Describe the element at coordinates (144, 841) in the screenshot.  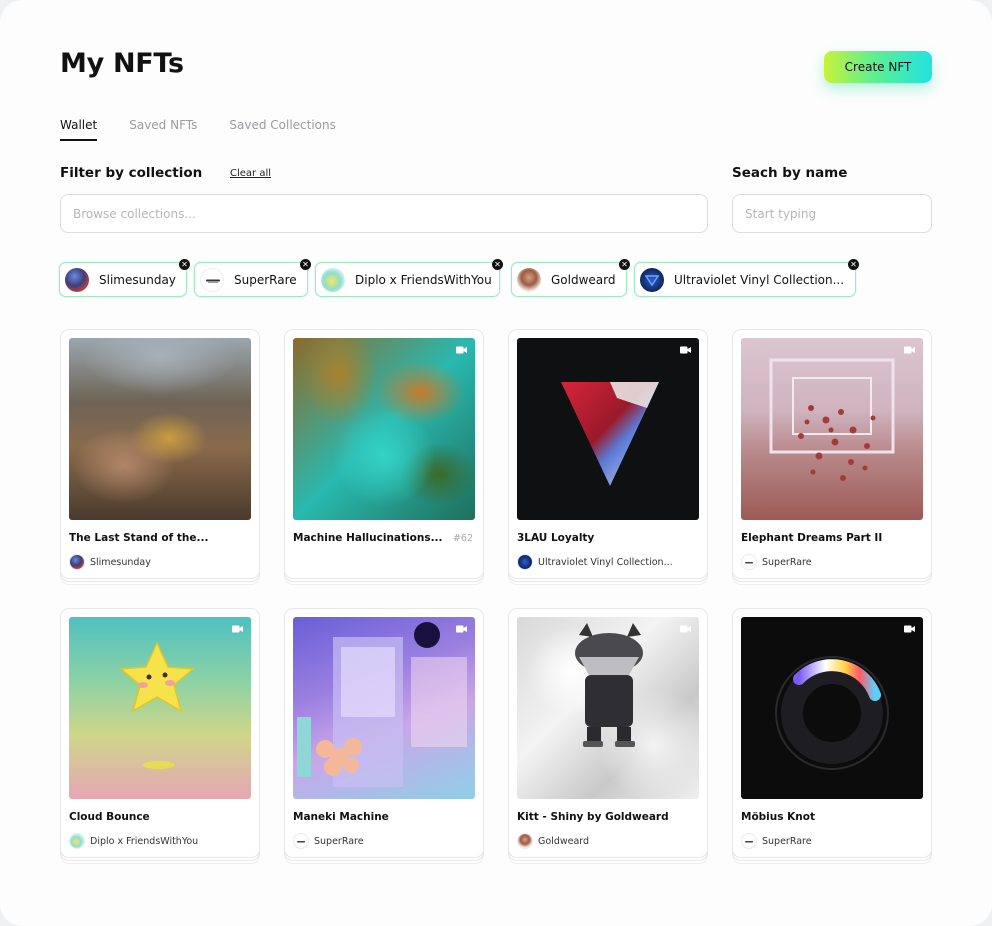
I see `nft-collection-name: Diplo x FriendsWithYou` at that location.